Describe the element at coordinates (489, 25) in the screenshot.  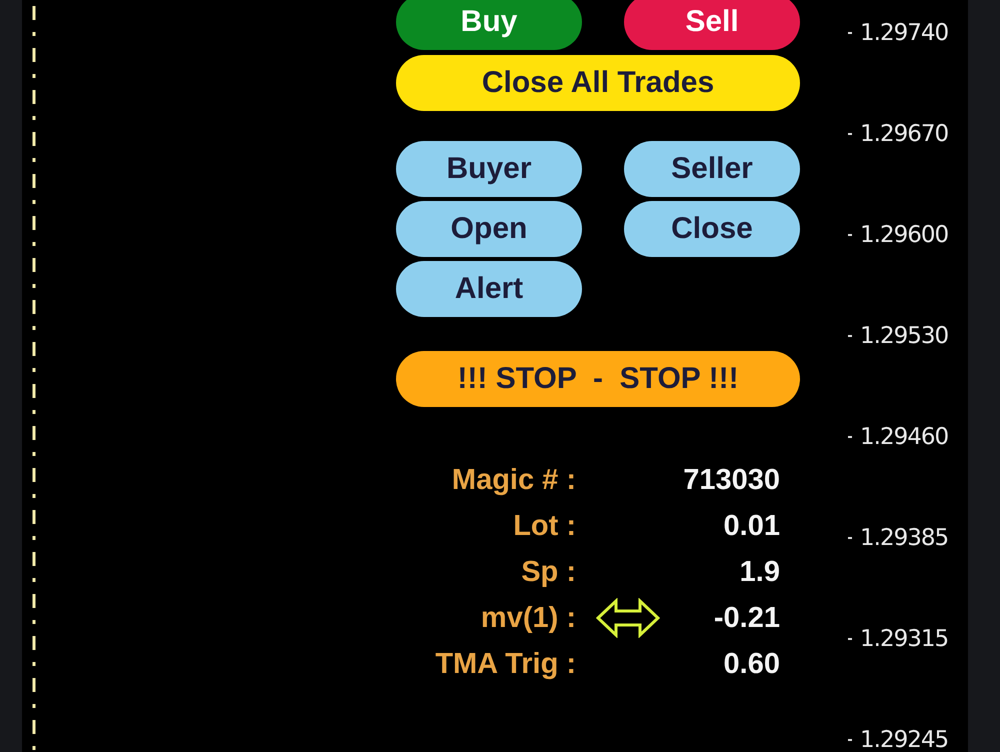
I see `buy-button: Buy` at that location.